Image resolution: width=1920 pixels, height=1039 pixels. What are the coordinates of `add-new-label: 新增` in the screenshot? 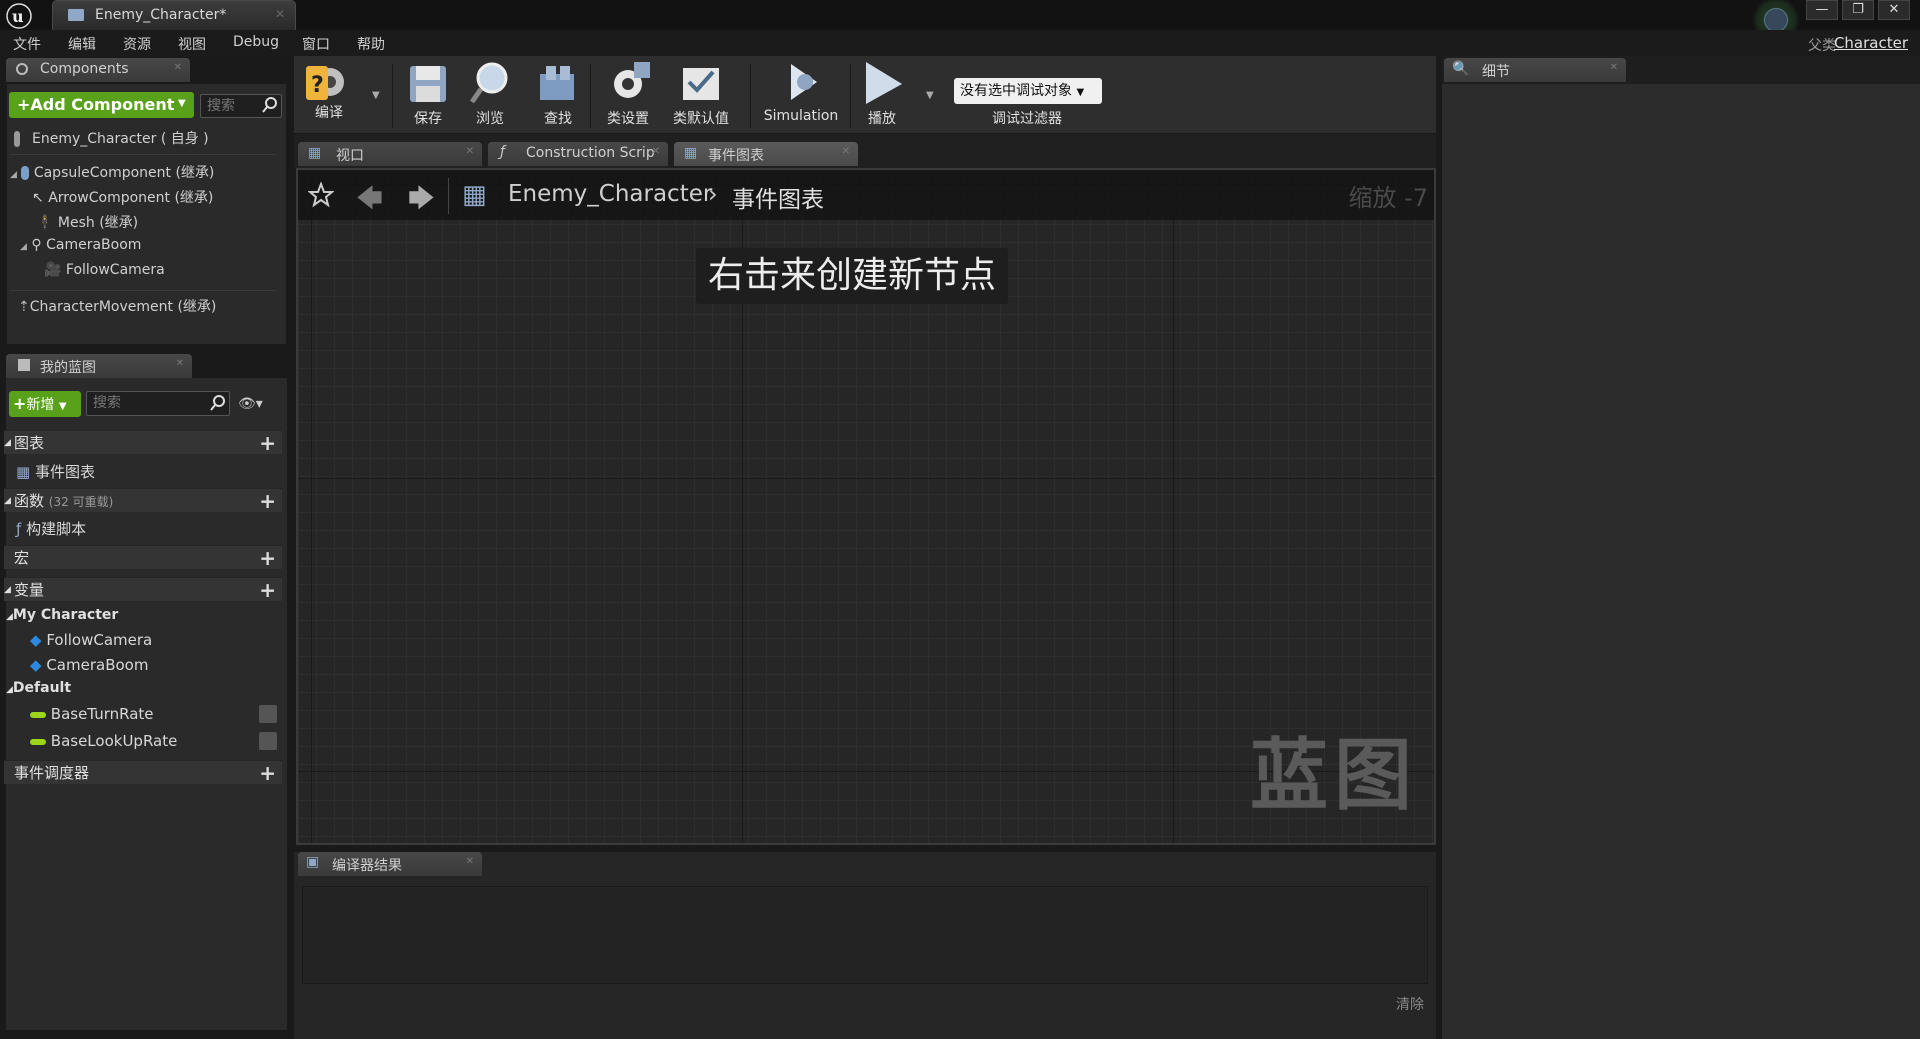 It's located at (40, 405).